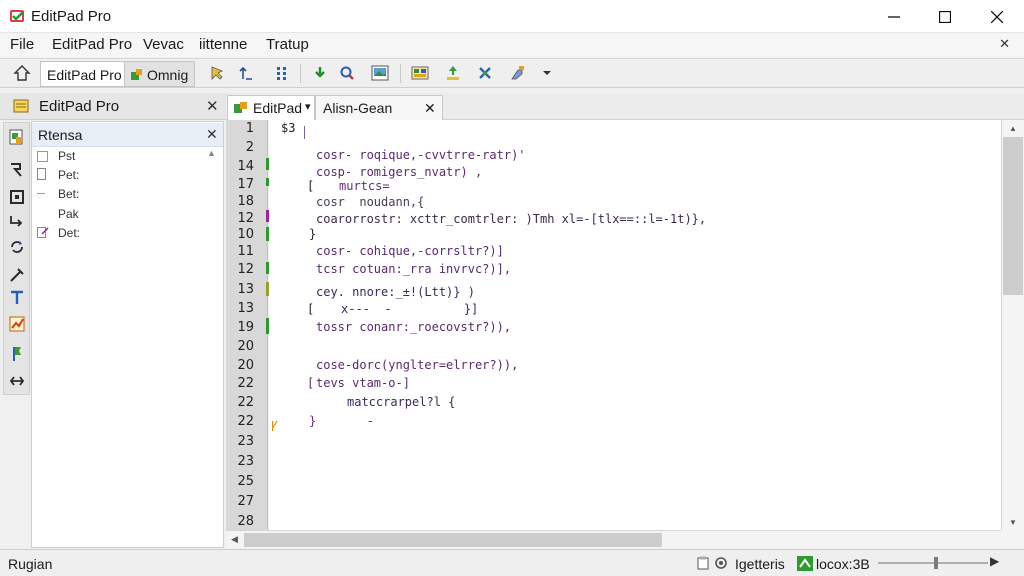 The height and width of the screenshot is (576, 1024). What do you see at coordinates (21, 106) in the screenshot?
I see `folder-icon` at bounding box center [21, 106].